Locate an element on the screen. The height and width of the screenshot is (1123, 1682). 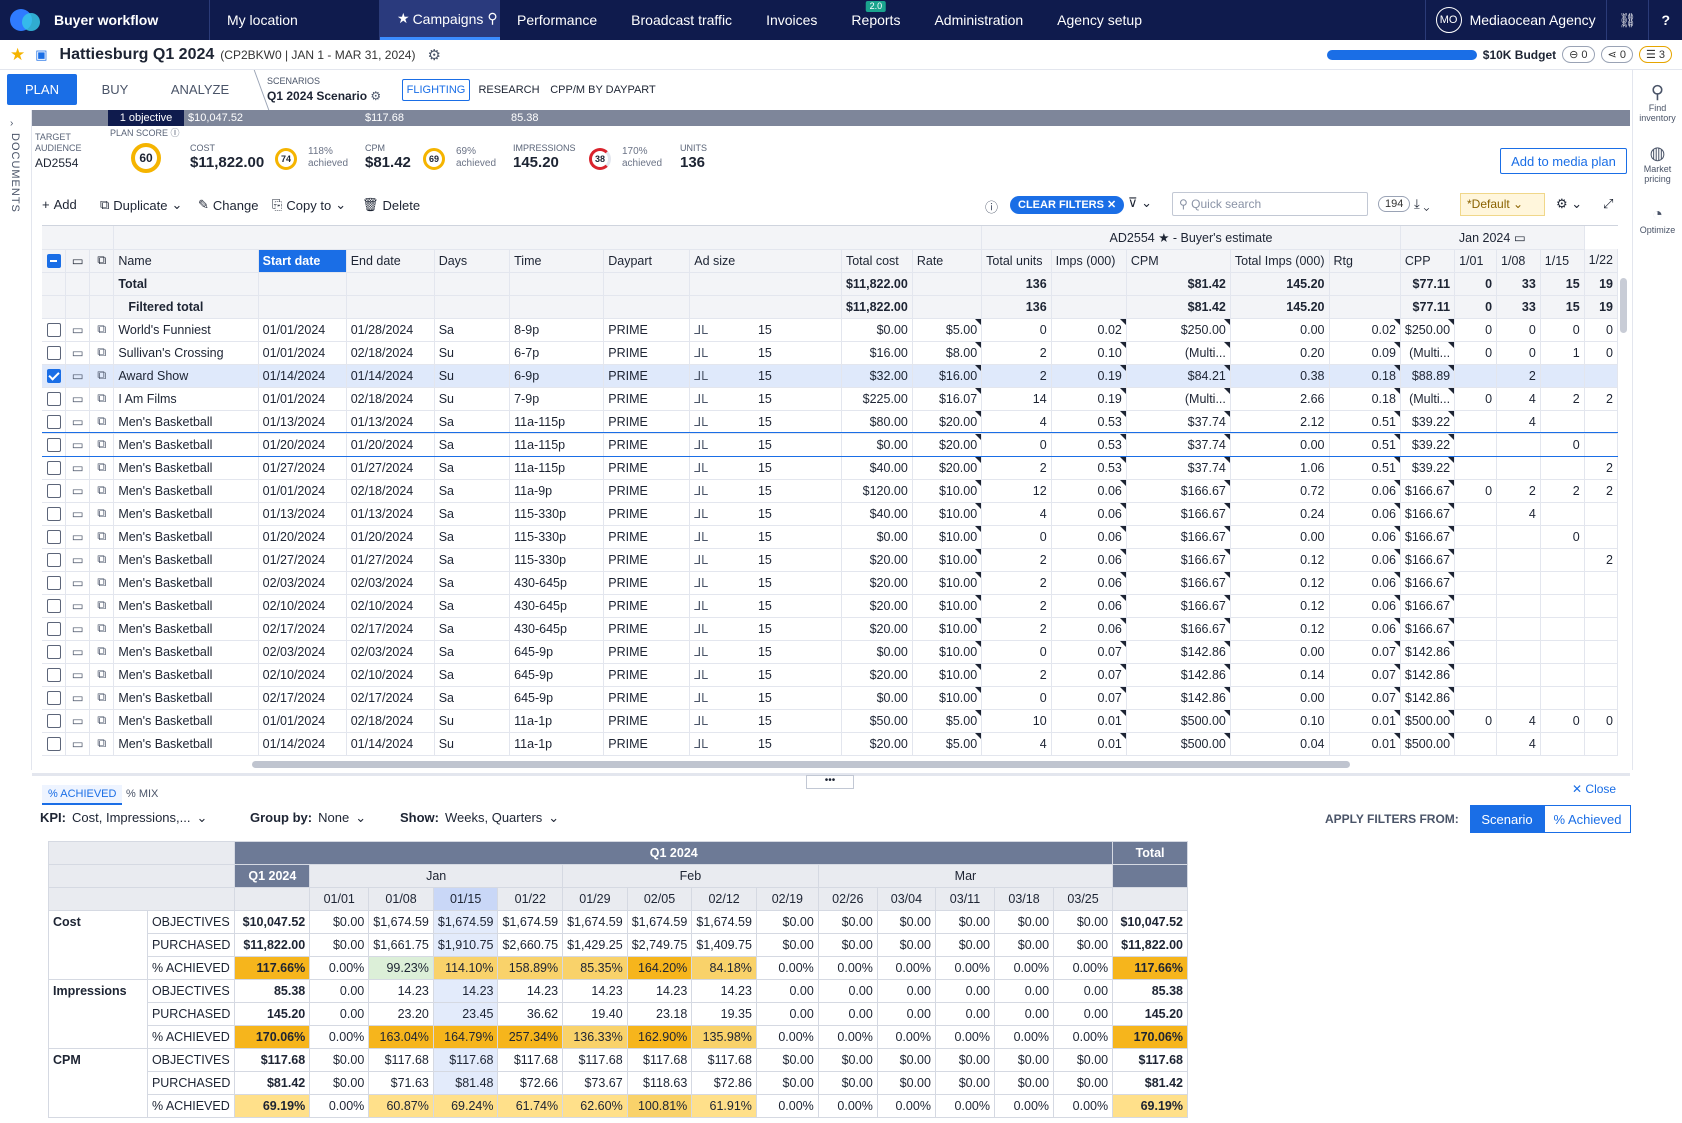
achieved-filter-button: % Achieved is located at coordinates (1587, 819).